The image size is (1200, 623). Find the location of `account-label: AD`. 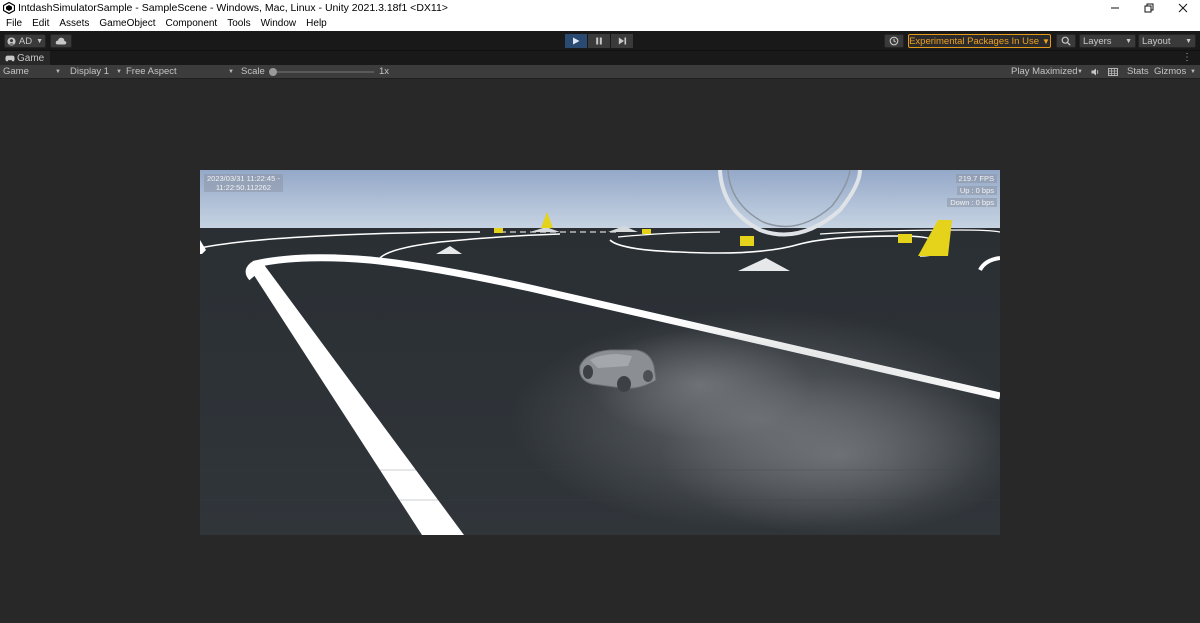

account-label: AD is located at coordinates (25, 41).